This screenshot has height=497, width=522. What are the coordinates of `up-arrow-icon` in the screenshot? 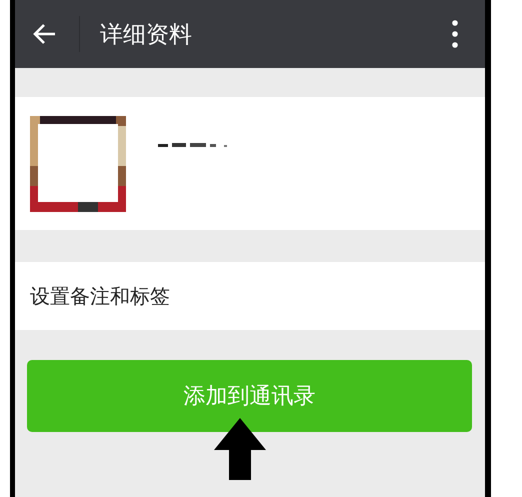 It's located at (240, 449).